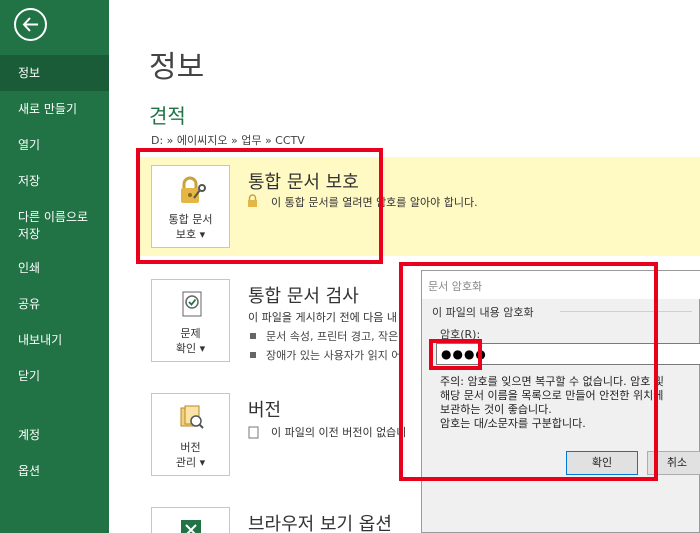 The height and width of the screenshot is (533, 700). What do you see at coordinates (303, 296) in the screenshot?
I see `inspect-heading: 통합 문서 검사` at bounding box center [303, 296].